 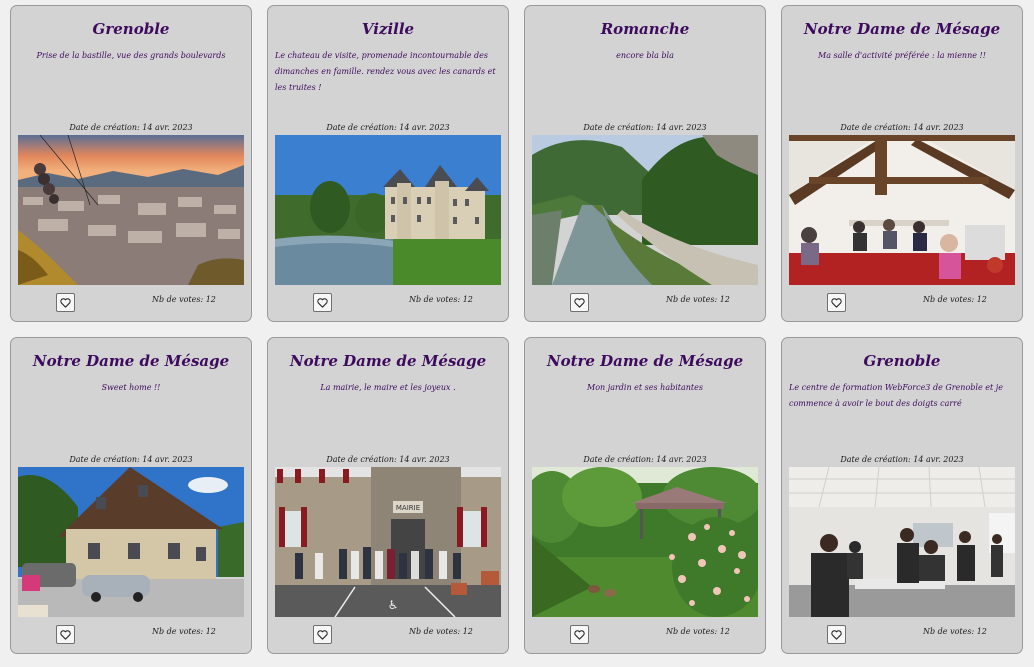 What do you see at coordinates (131, 387) in the screenshot?
I see `card-description: Sweet home !!` at bounding box center [131, 387].